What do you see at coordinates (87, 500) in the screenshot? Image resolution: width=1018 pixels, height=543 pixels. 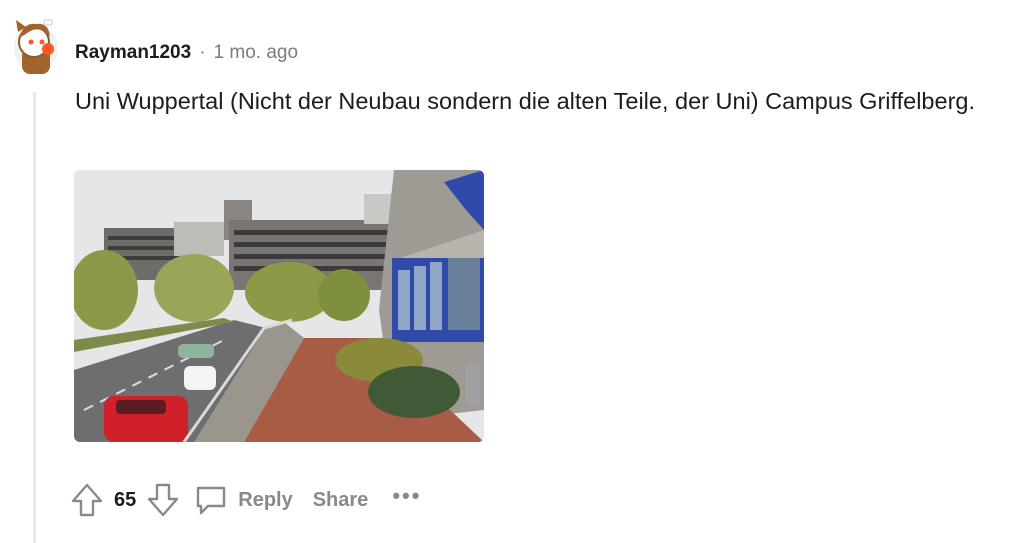 I see `upvote-icon` at bounding box center [87, 500].